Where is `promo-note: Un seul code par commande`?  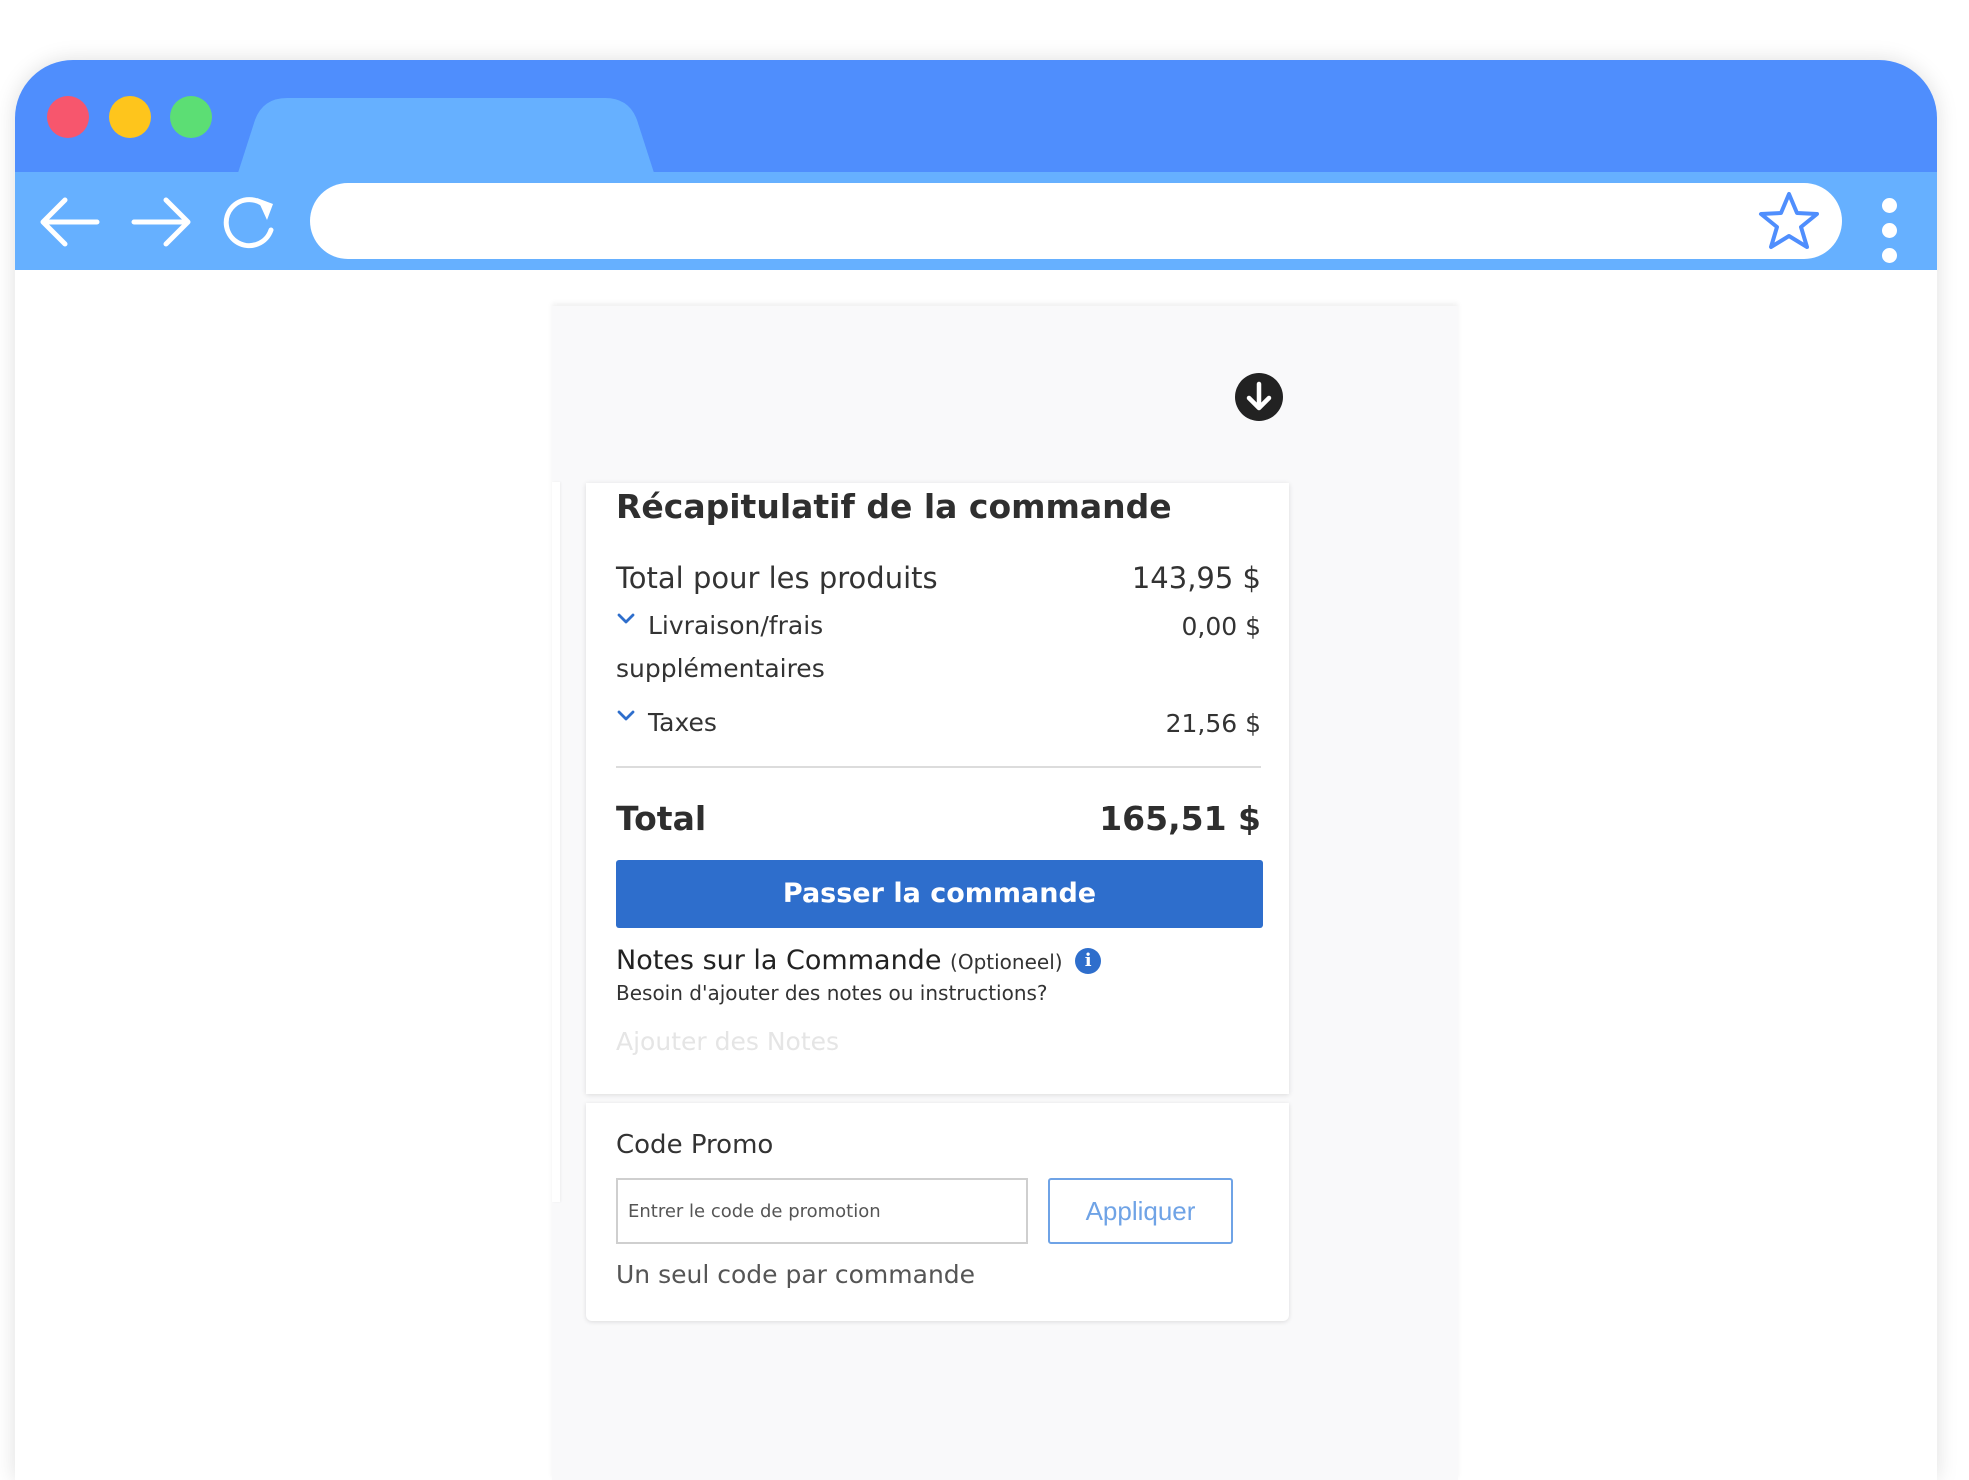
promo-note: Un seul code par commande is located at coordinates (796, 1274).